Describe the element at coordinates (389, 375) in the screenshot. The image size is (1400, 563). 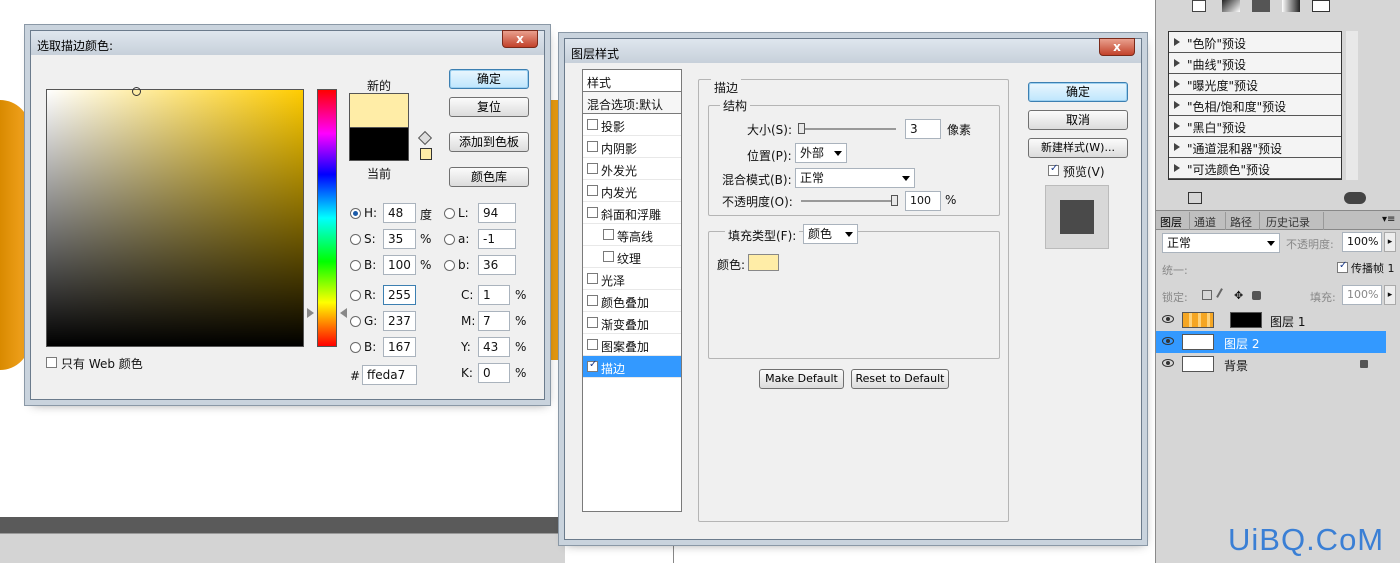
I see `hex-input: ffeda7` at that location.